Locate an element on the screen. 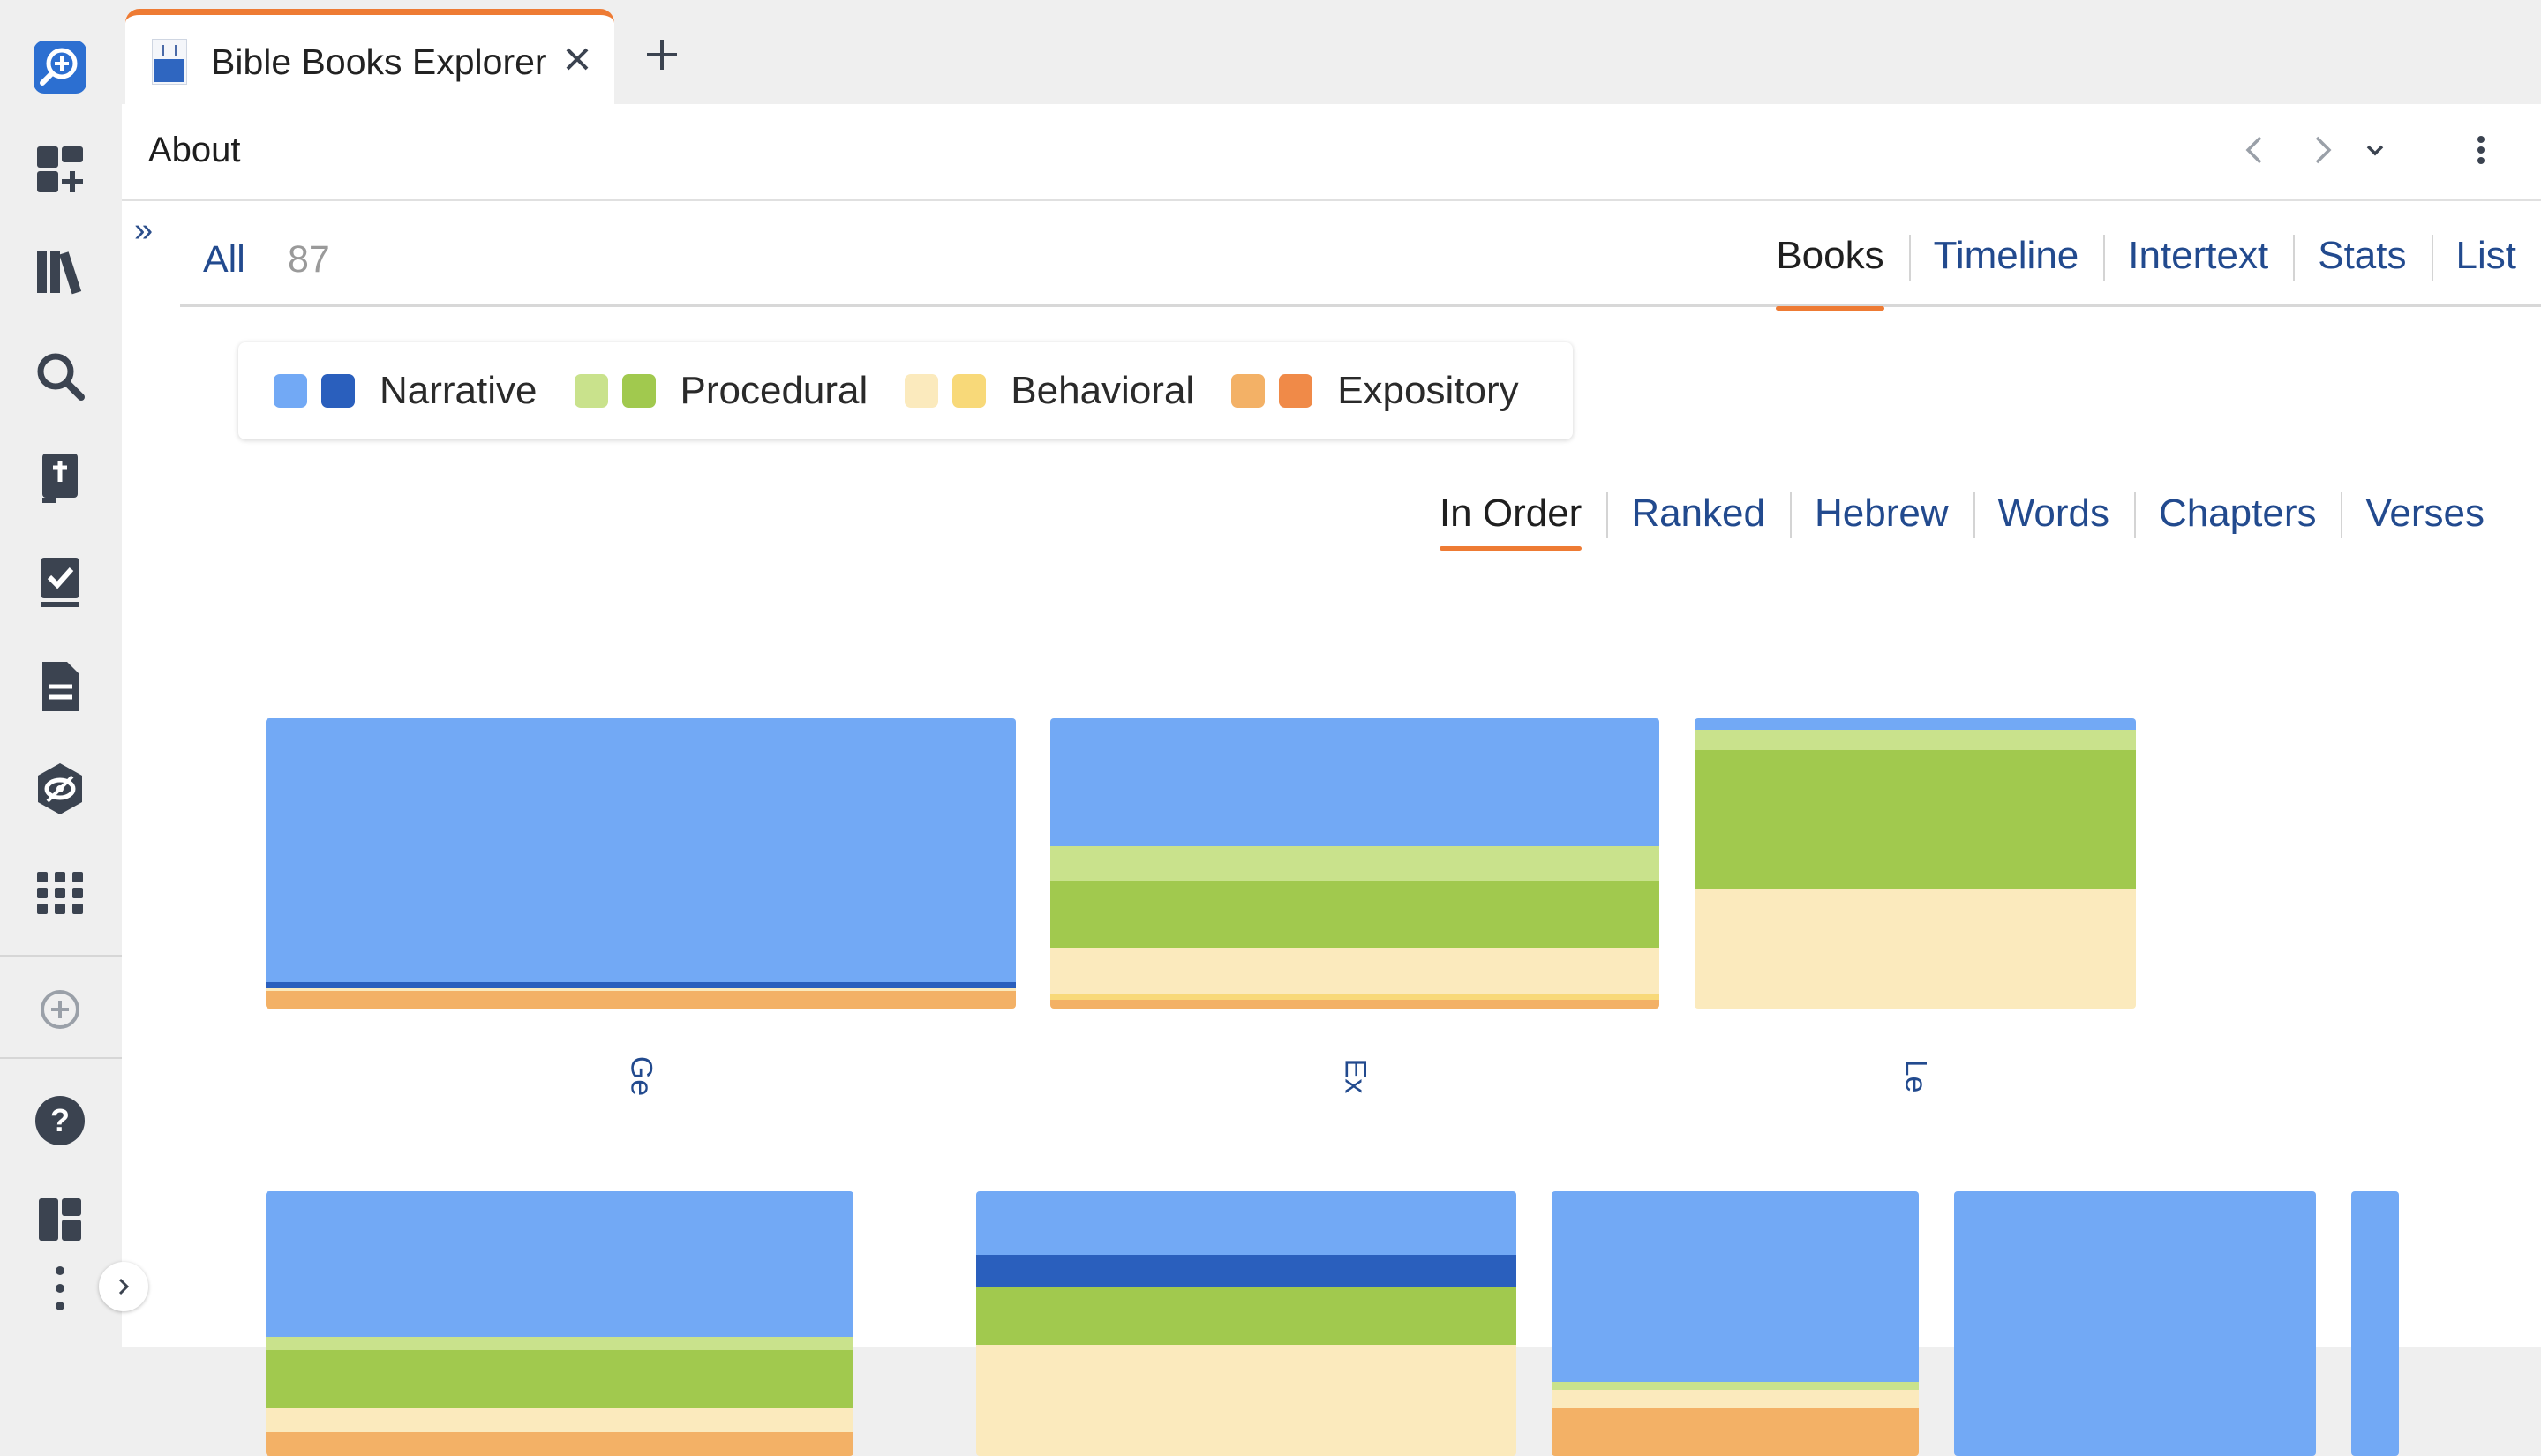 This screenshot has width=2541, height=1456. legend-label: Expository is located at coordinates (1428, 390).